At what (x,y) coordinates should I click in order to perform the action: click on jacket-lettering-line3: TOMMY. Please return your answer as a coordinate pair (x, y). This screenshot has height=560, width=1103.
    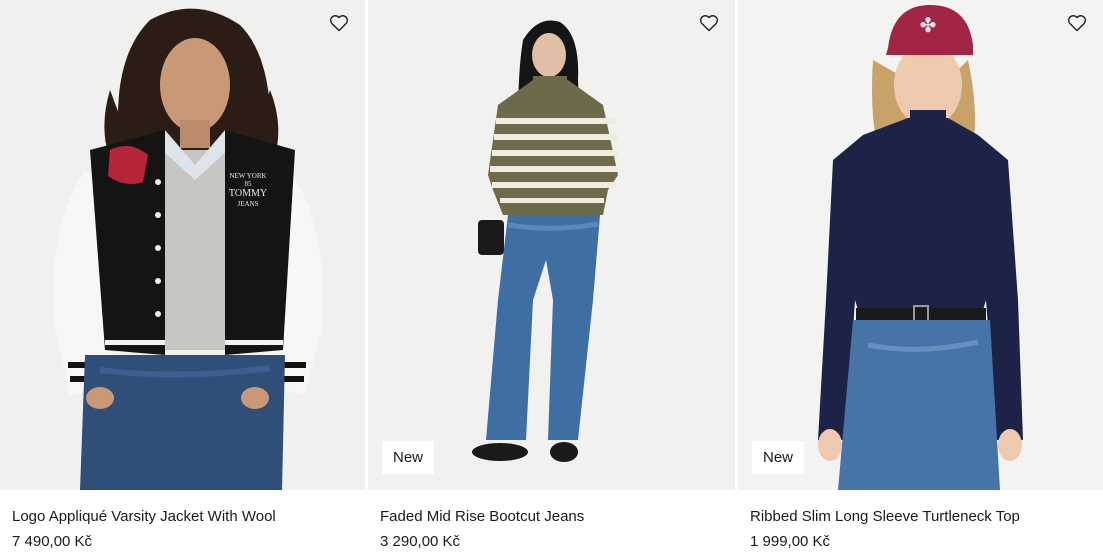
    Looking at the image, I should click on (248, 193).